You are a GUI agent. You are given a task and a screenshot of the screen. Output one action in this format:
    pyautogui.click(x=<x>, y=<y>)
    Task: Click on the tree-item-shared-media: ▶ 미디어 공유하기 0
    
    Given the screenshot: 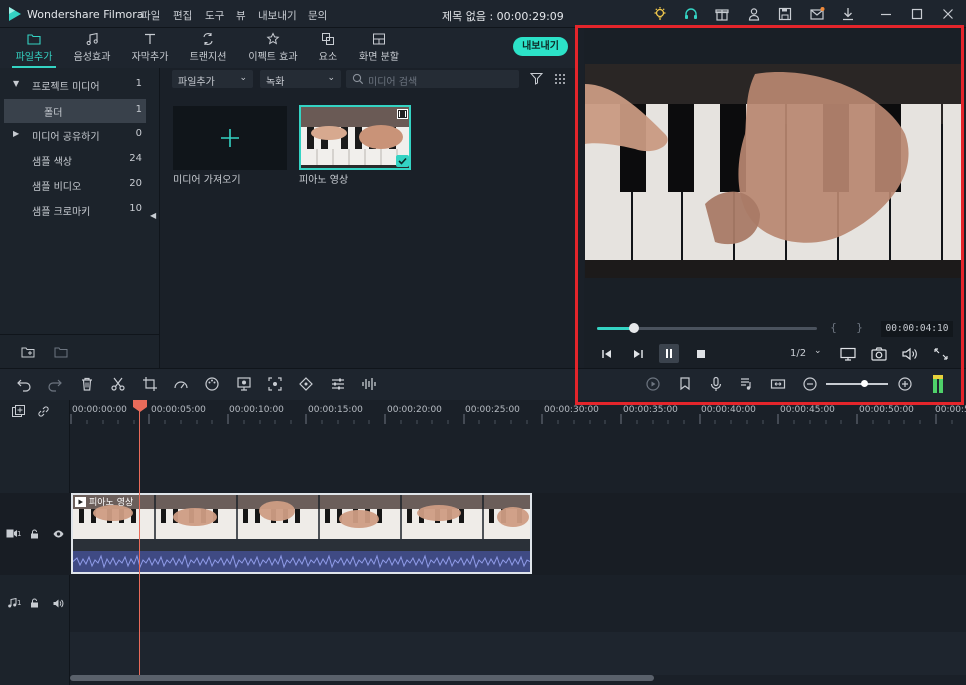 What is the action you would take?
    pyautogui.click(x=75, y=135)
    